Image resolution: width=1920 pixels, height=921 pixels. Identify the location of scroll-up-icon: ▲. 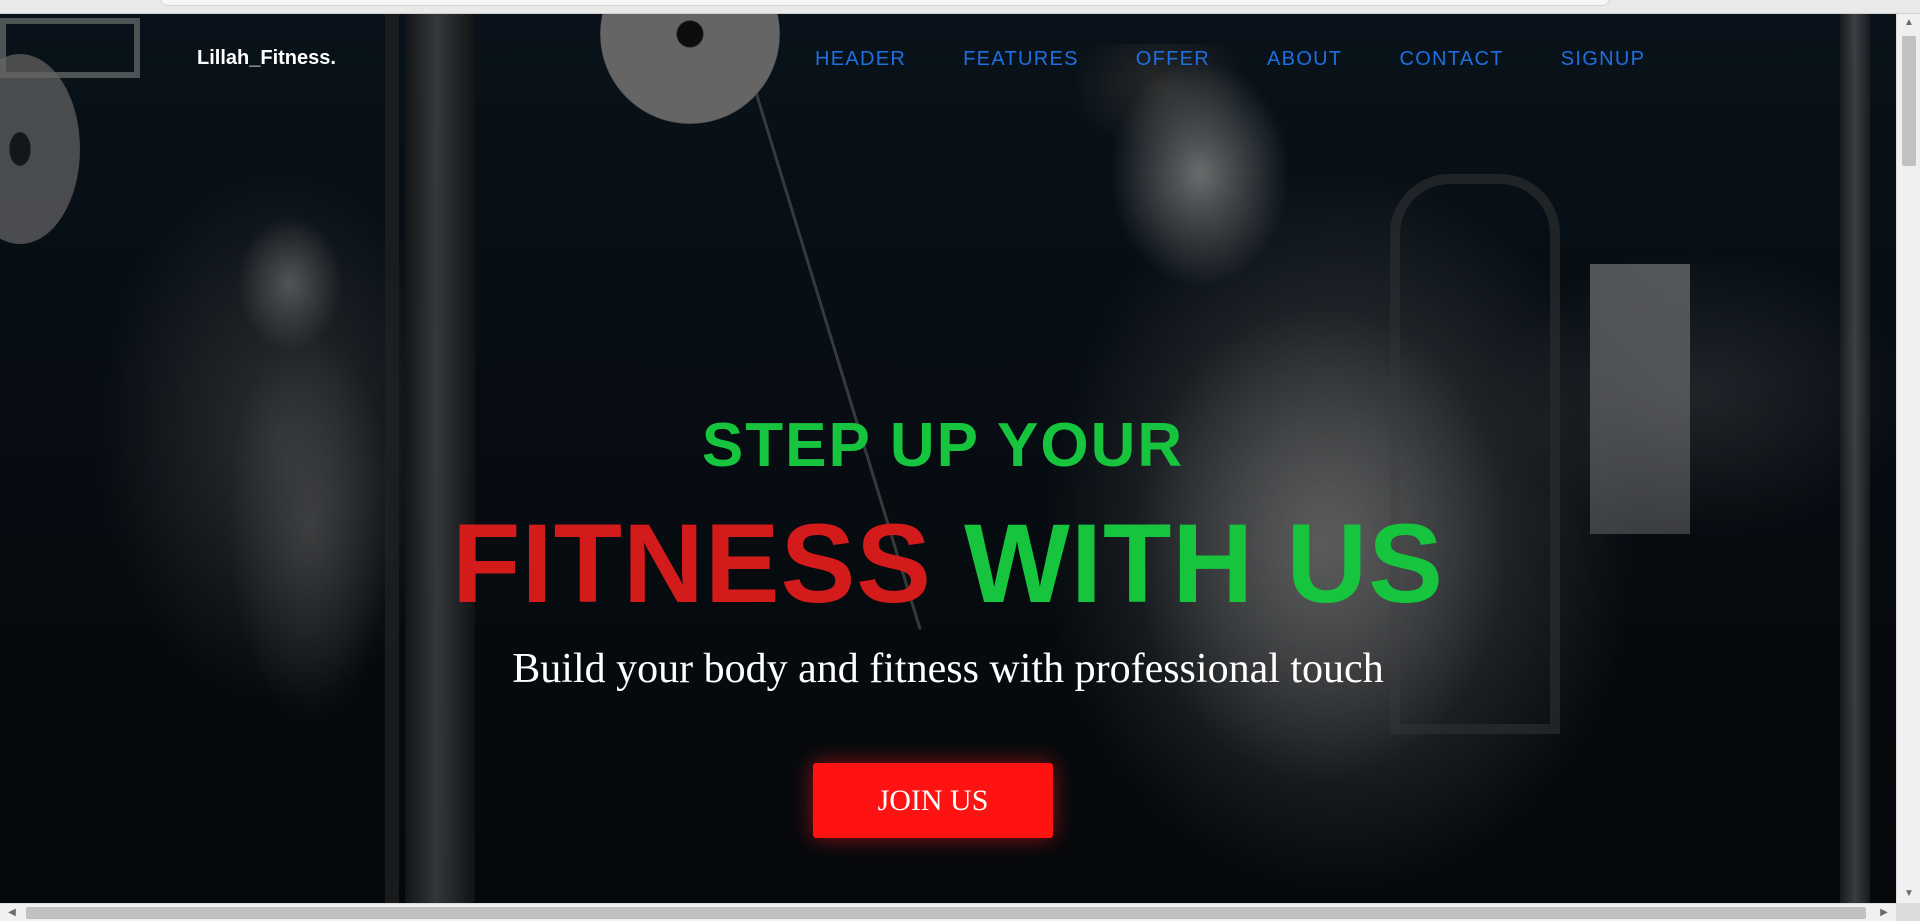
(1908, 23).